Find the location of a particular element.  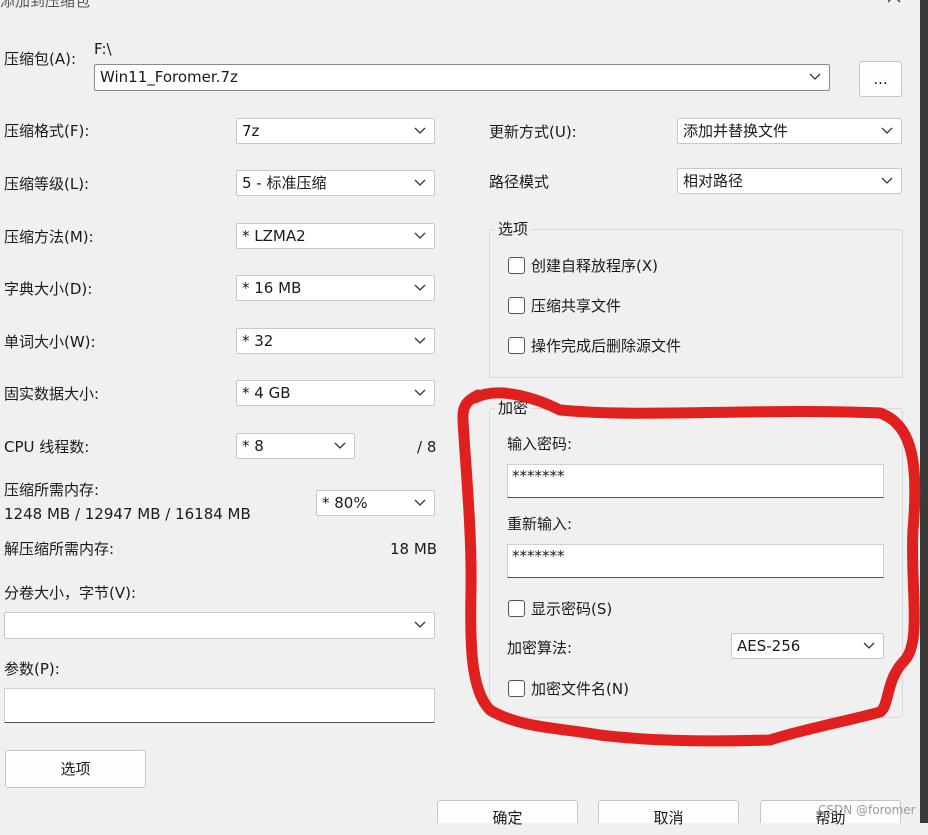

watermark: CSDN @foromer is located at coordinates (867, 810).